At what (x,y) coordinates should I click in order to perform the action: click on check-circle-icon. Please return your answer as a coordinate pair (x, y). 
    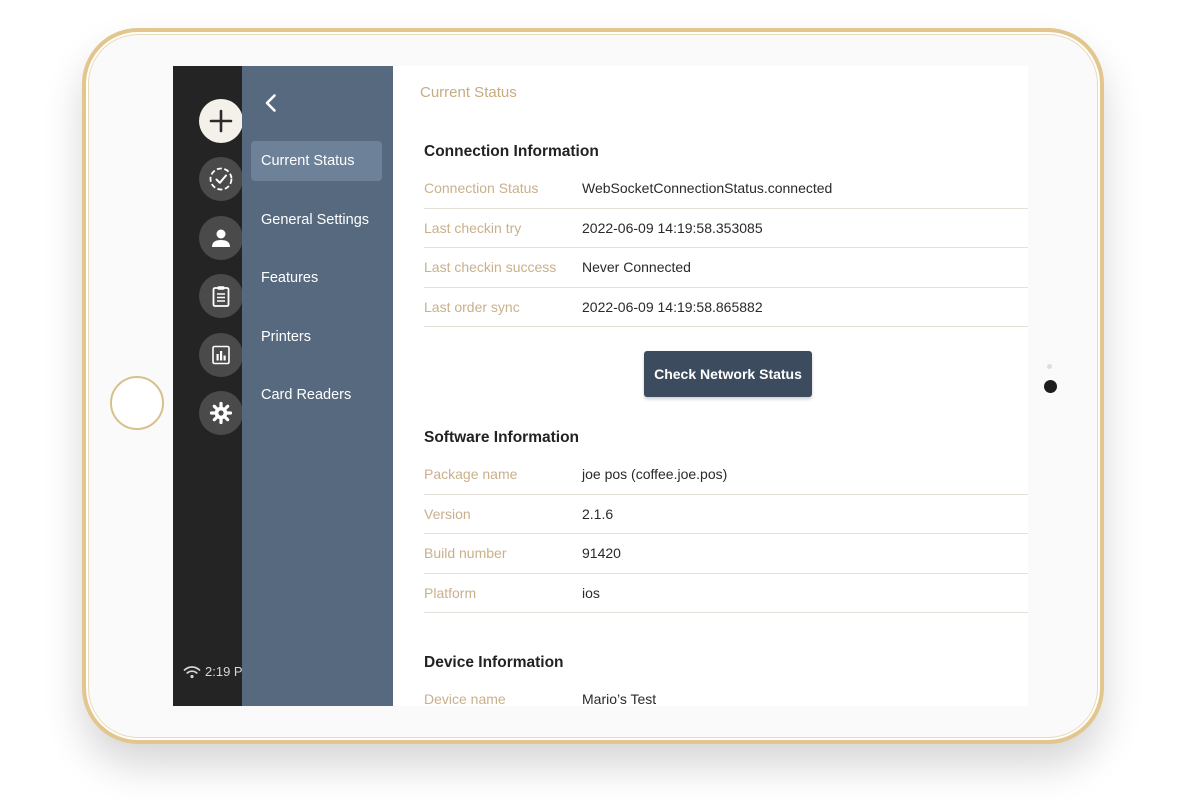
    Looking at the image, I should click on (221, 179).